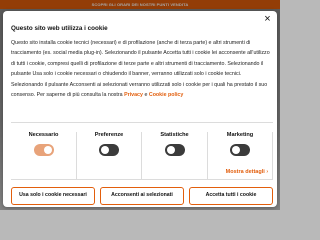 The height and width of the screenshot is (240, 320). I want to click on category-label-statistics: Statistiche, so click(174, 135).